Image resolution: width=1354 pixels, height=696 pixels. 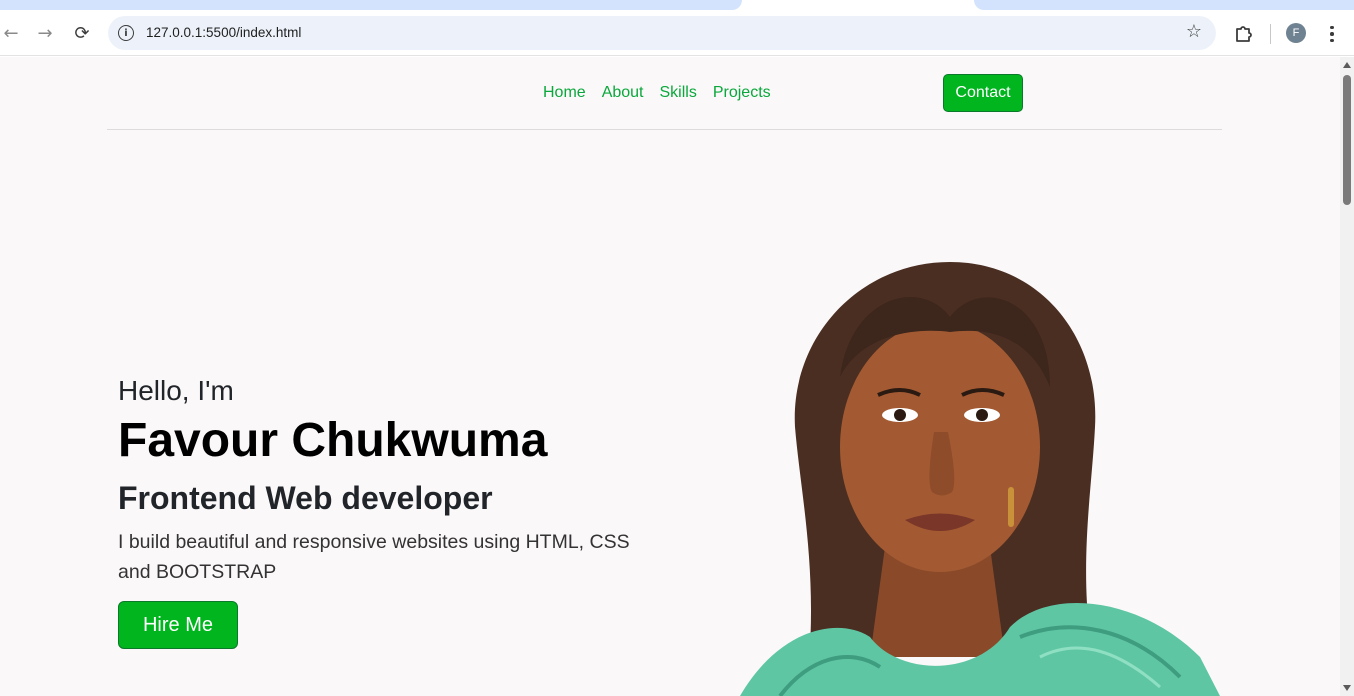 I want to click on nav-link-skills: Skills, so click(x=678, y=93).